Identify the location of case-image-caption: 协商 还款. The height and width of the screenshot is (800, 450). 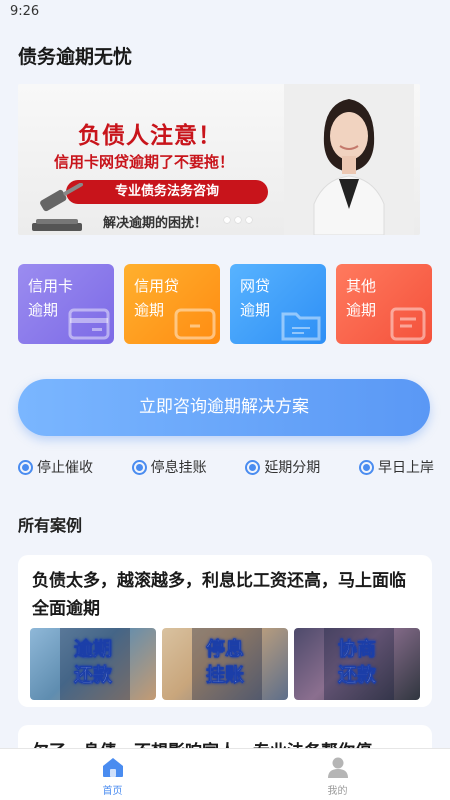
(357, 662).